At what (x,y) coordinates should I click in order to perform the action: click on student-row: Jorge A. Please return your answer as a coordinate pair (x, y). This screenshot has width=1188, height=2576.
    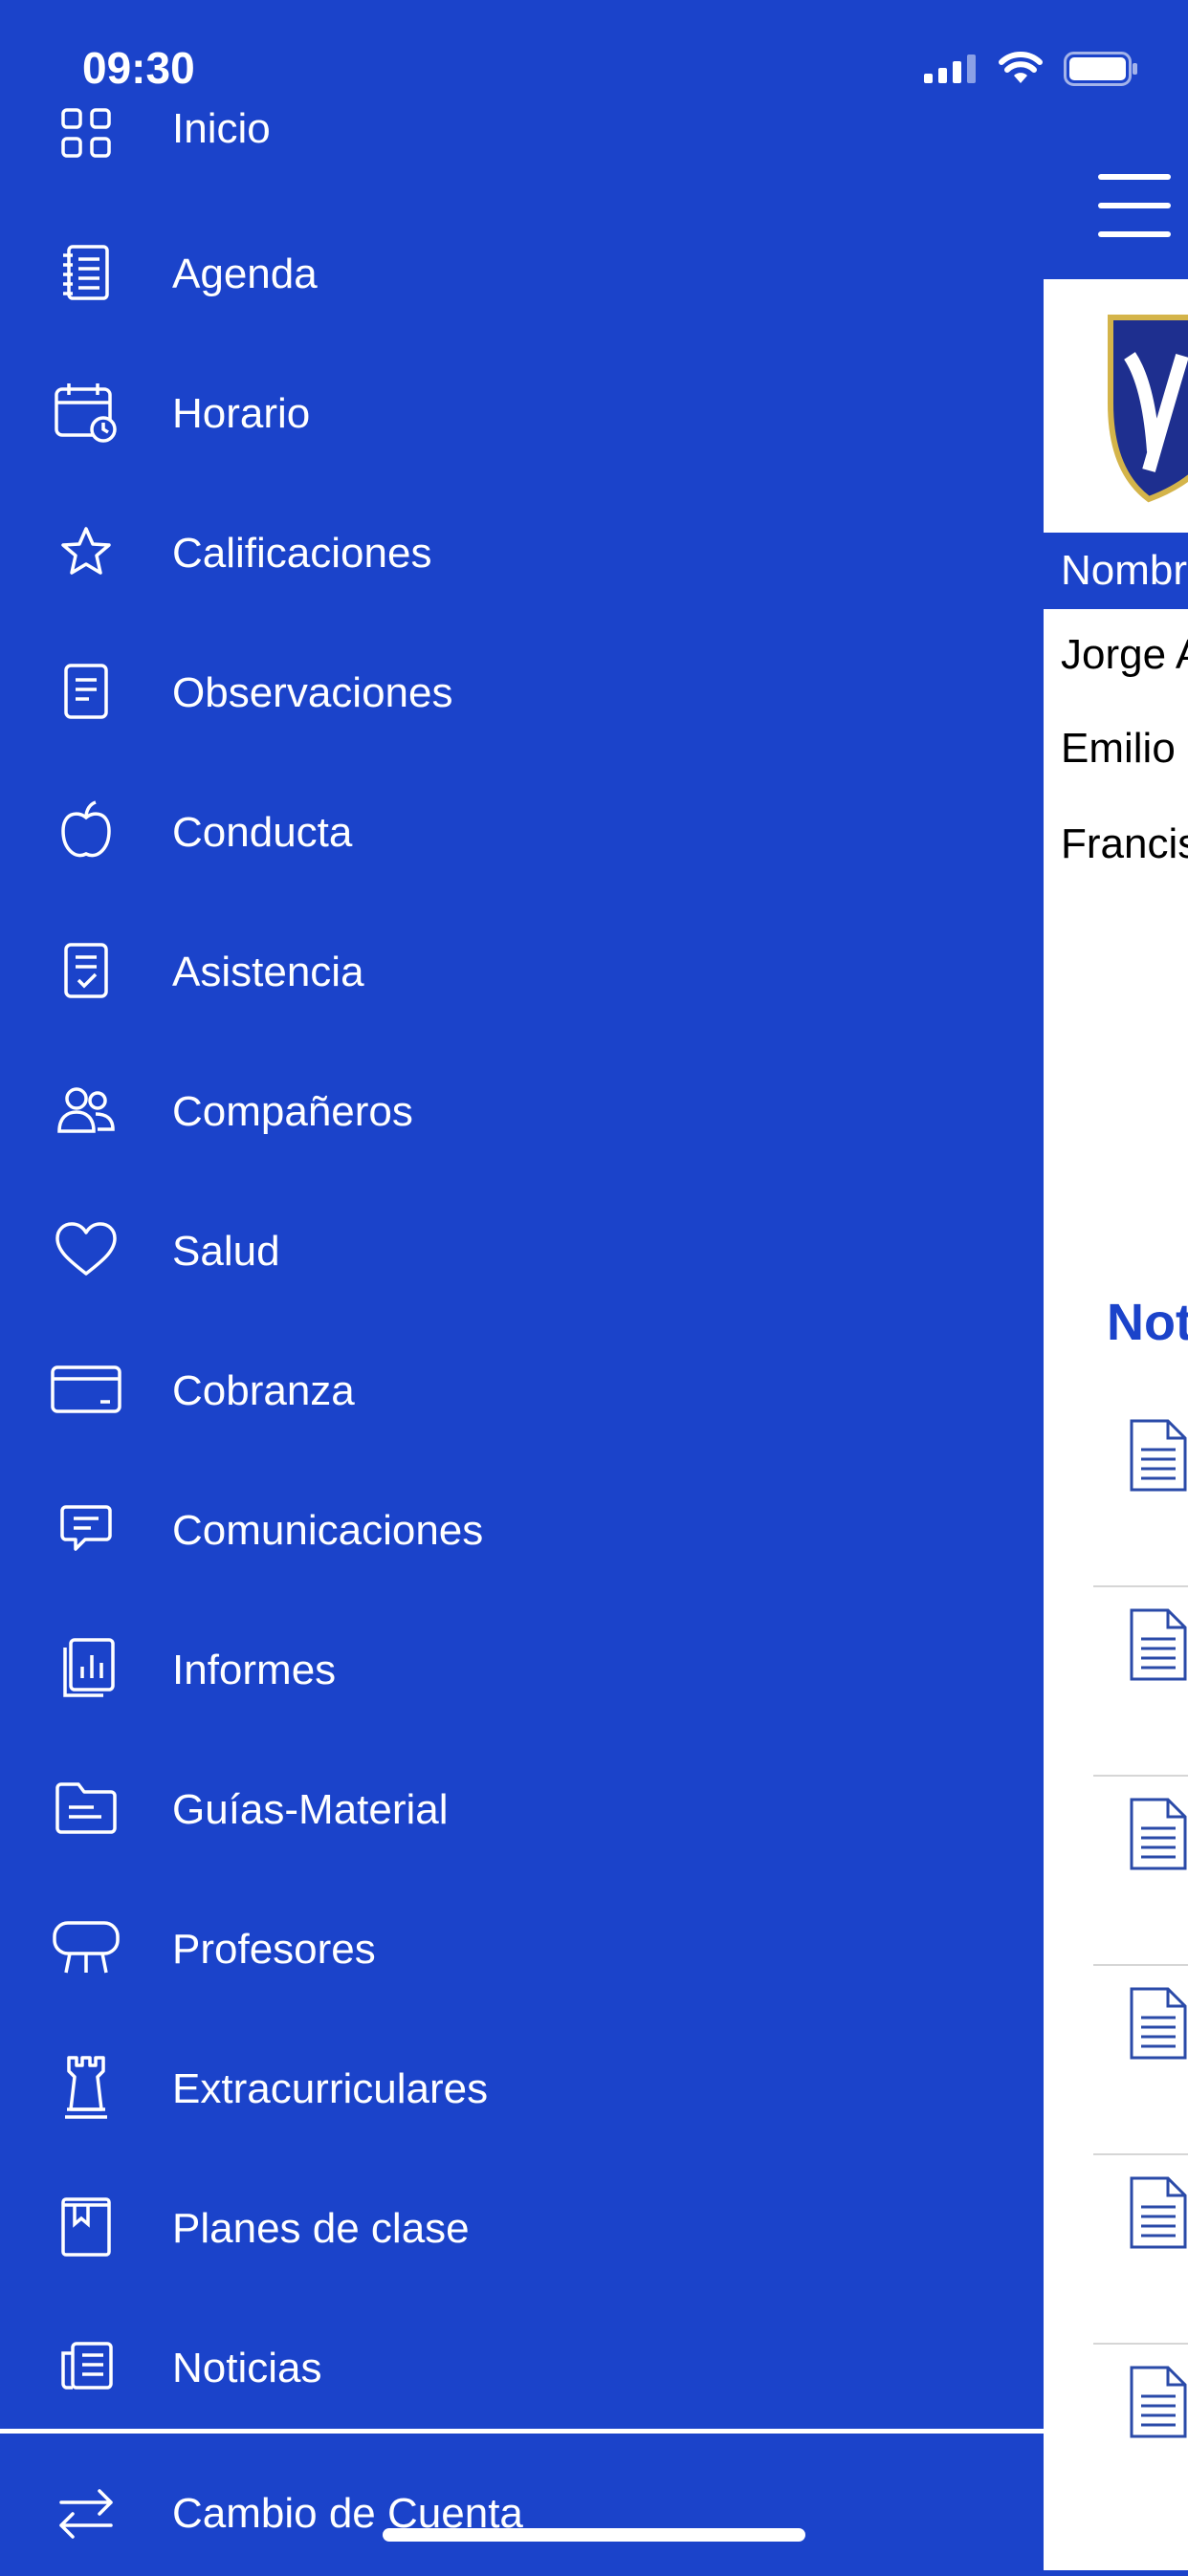
    Looking at the image, I should click on (1124, 655).